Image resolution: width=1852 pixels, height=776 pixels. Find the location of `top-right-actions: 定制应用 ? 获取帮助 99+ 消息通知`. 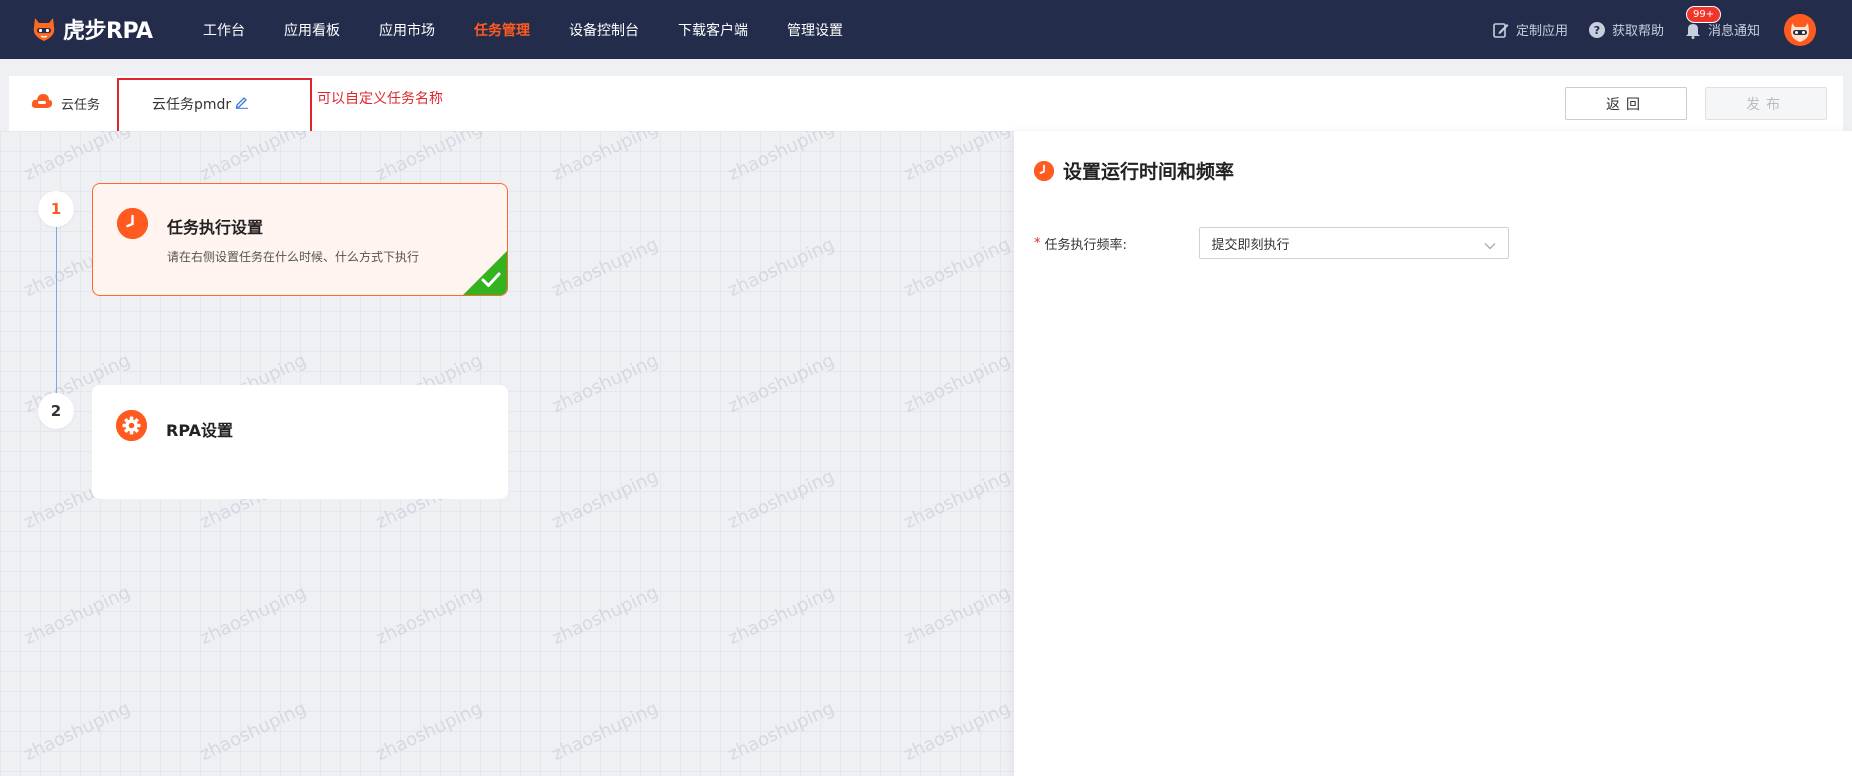

top-right-actions: 定制应用 ? 获取帮助 99+ 消息通知 is located at coordinates (1644, 29).